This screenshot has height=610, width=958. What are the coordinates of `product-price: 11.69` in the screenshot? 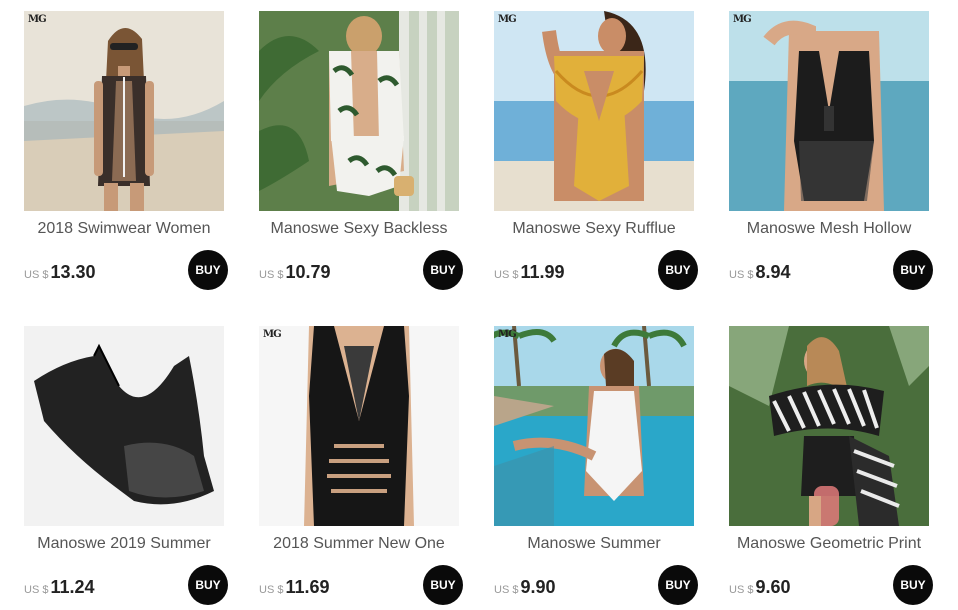 It's located at (307, 587).